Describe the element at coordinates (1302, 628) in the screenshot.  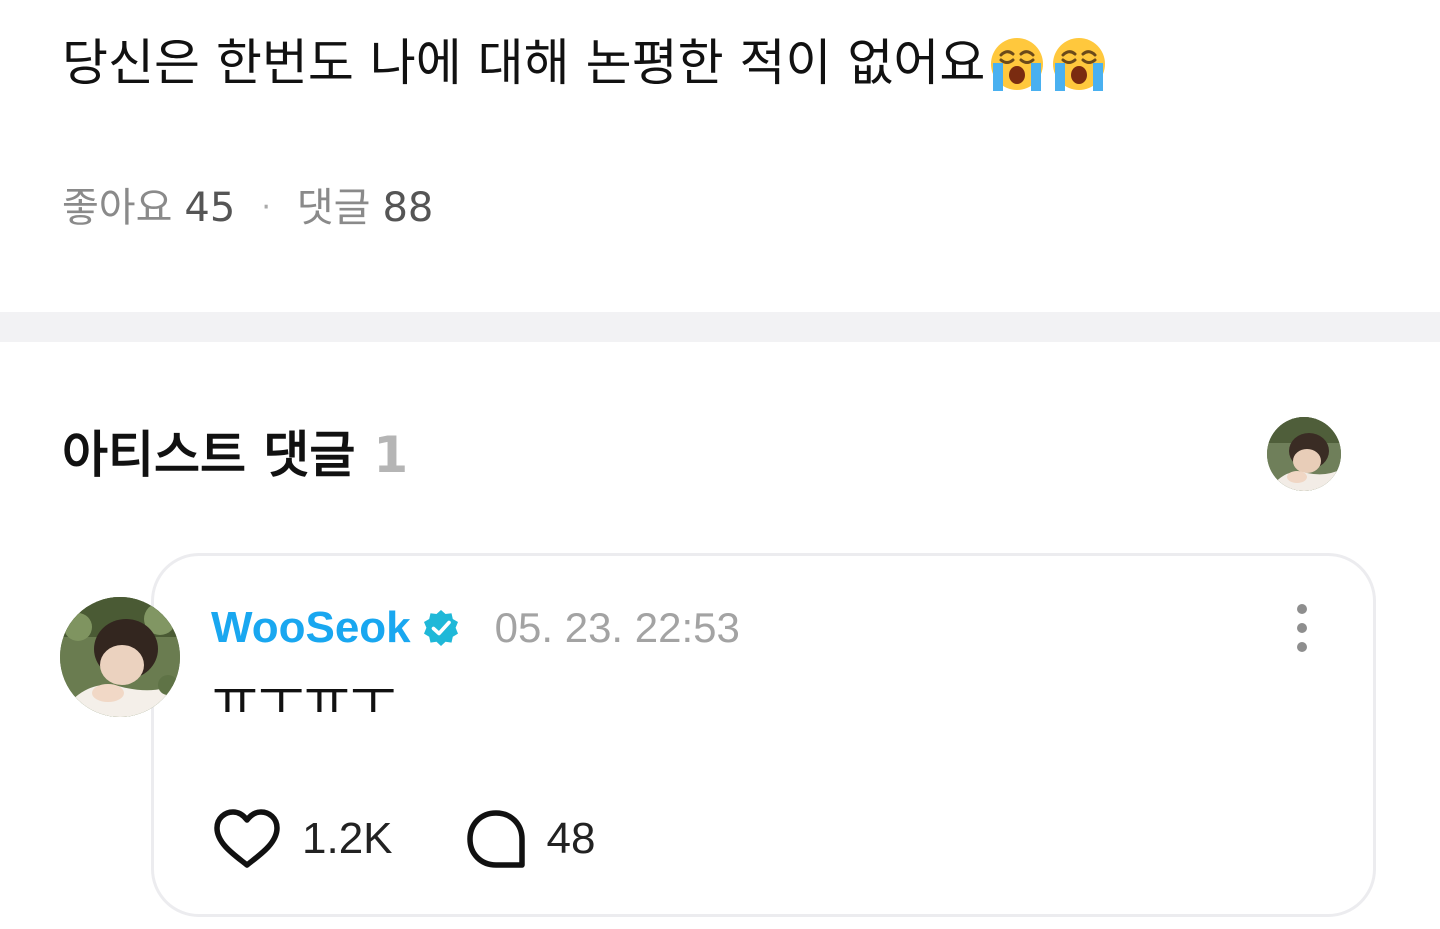
I see `more-options-button` at that location.